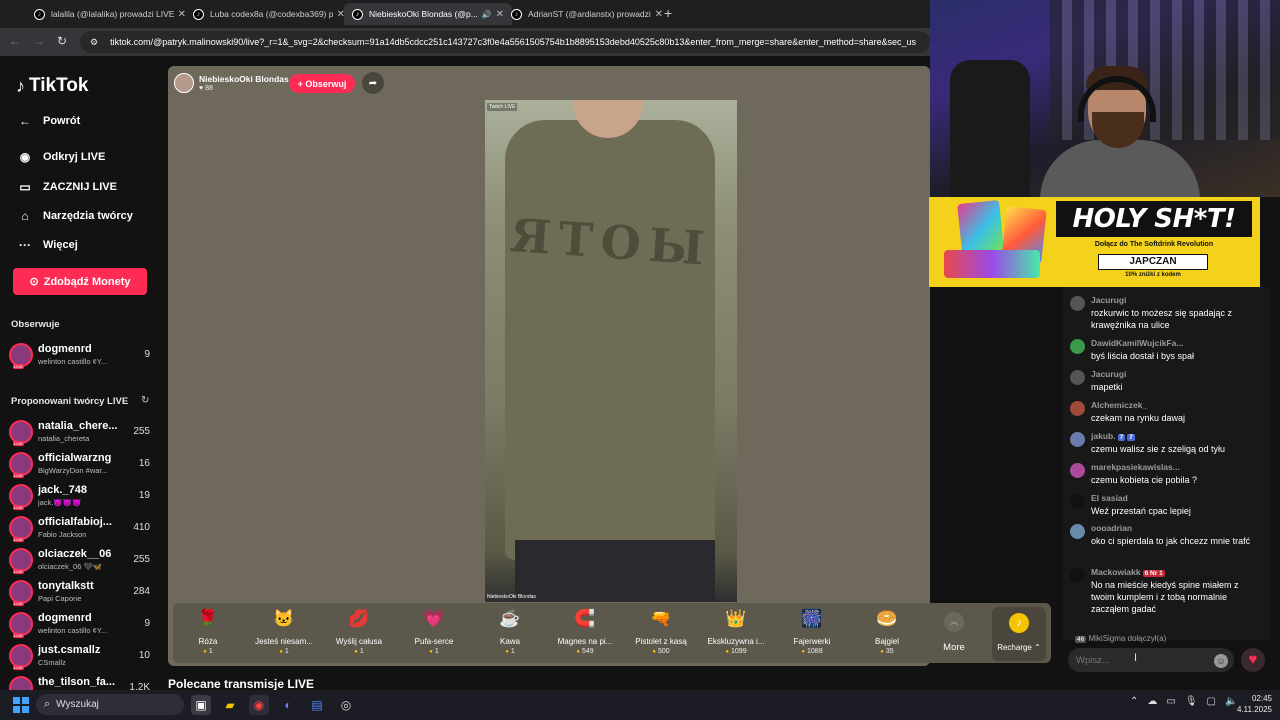 The image size is (1280, 720). Describe the element at coordinates (359, 631) in the screenshot. I see `gift-item: 💋 Wyślij całusa 1` at that location.